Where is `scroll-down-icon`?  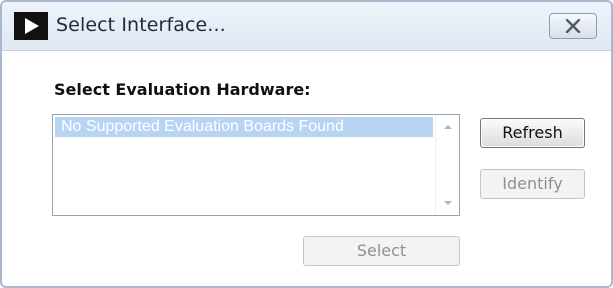 scroll-down-icon is located at coordinates (448, 203).